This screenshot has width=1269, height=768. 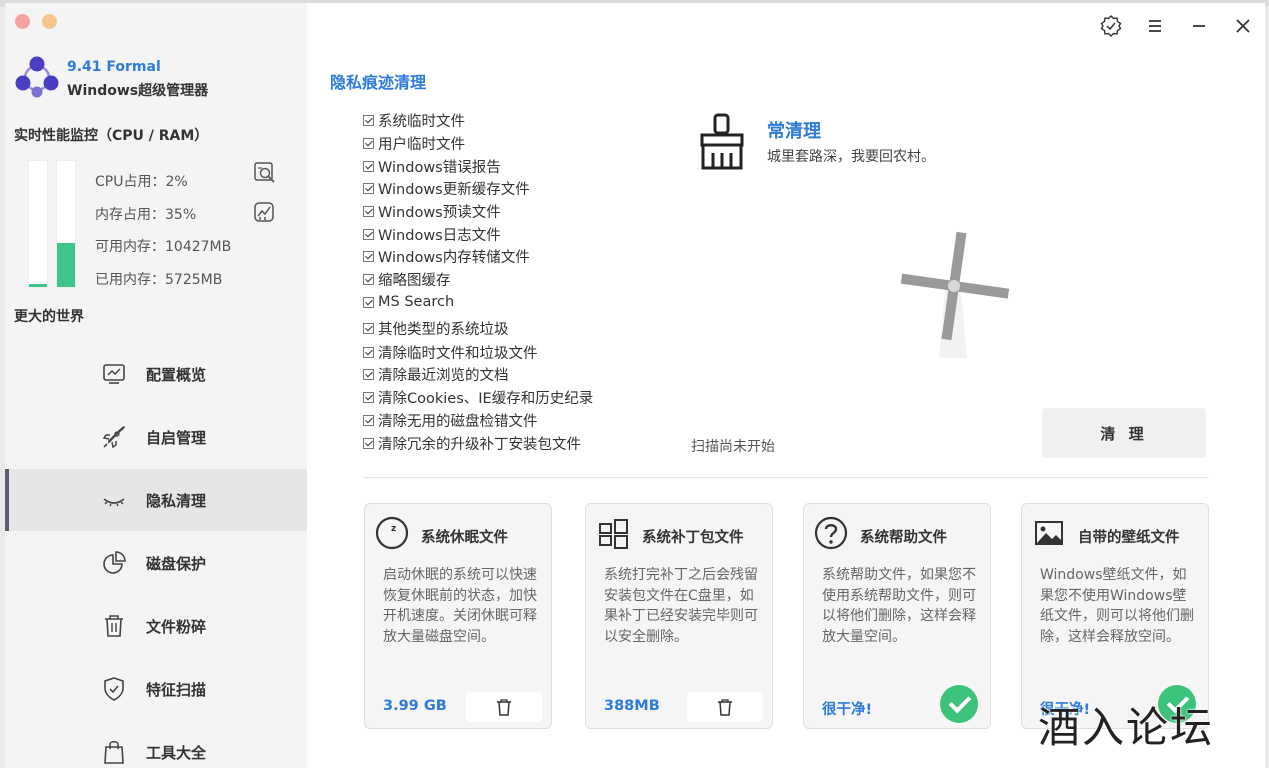 I want to click on cpu-usage-text: CPU占用：2%, so click(x=141, y=182).